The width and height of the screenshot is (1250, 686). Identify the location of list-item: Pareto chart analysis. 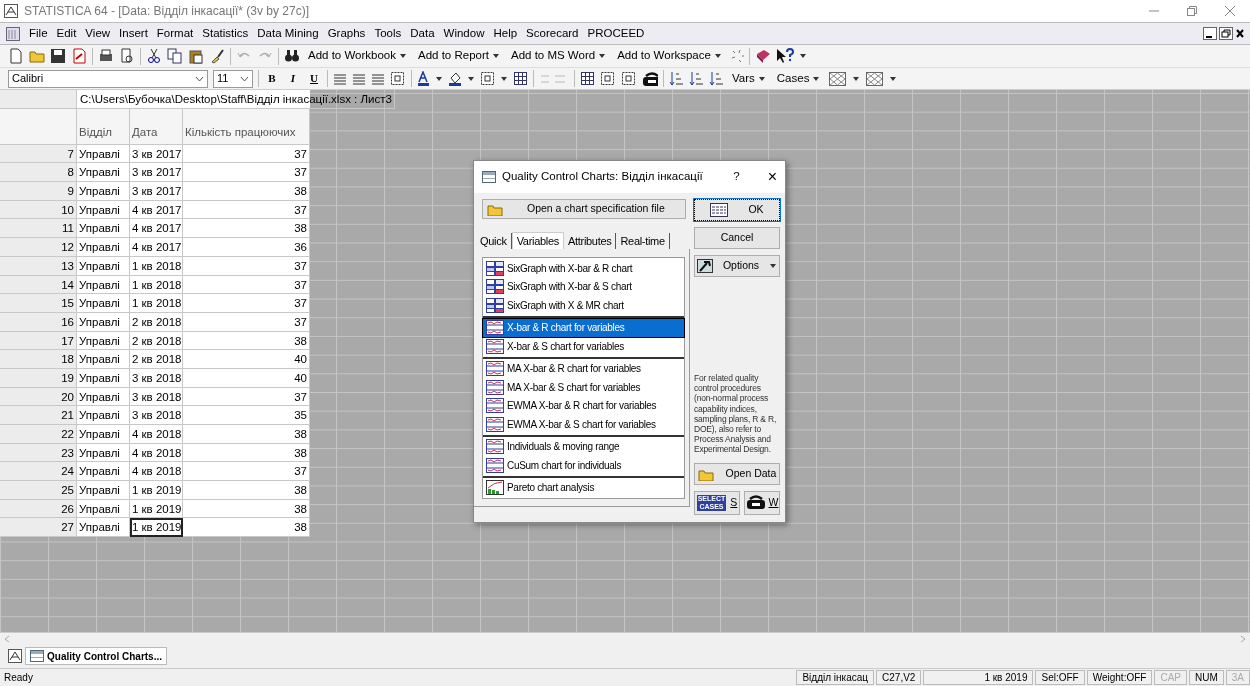
(583, 487).